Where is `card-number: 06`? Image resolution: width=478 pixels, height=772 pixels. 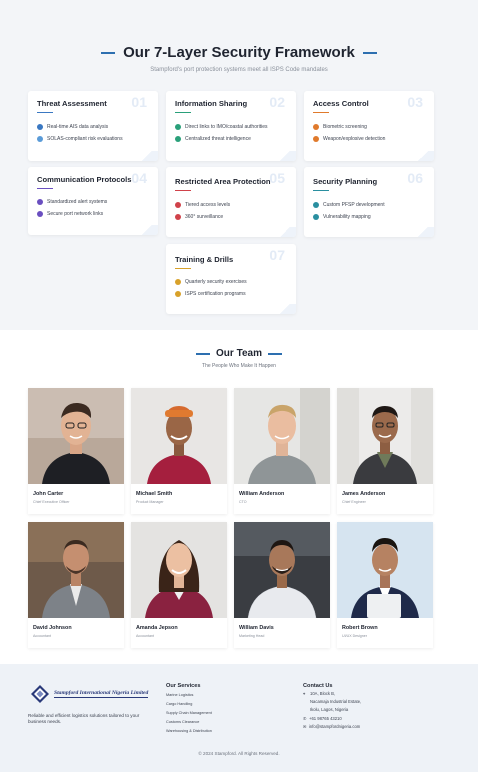 card-number: 06 is located at coordinates (415, 178).